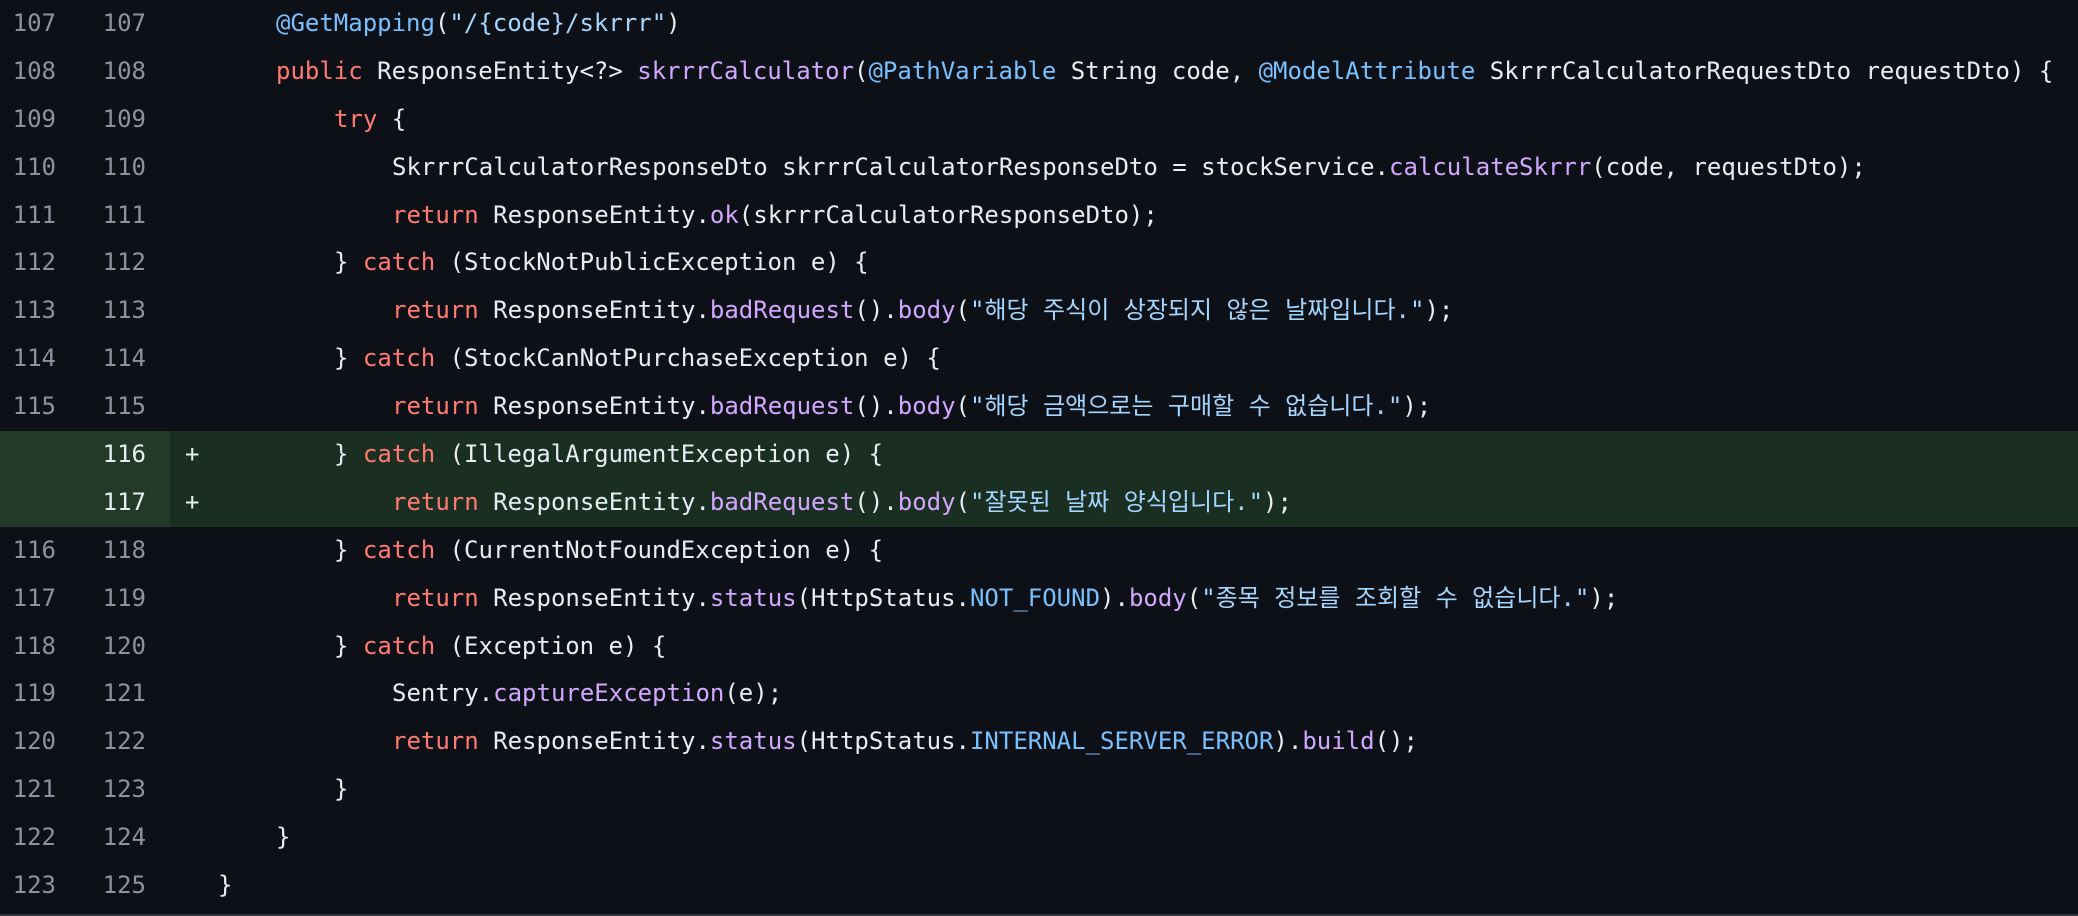 This screenshot has width=2078, height=916. I want to click on new-line-number: 123, so click(124, 790).